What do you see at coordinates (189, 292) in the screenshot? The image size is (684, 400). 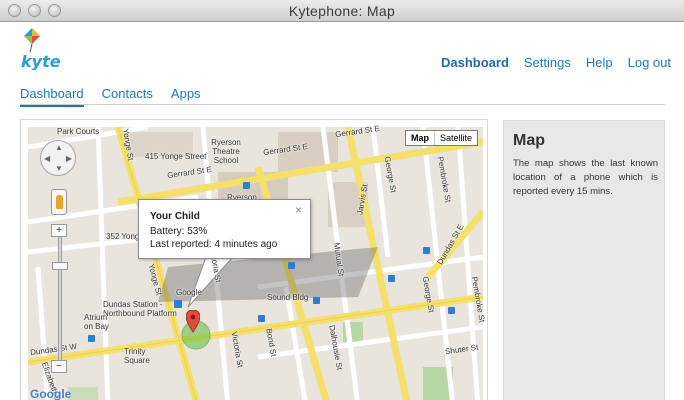 I see `street-label: Google` at bounding box center [189, 292].